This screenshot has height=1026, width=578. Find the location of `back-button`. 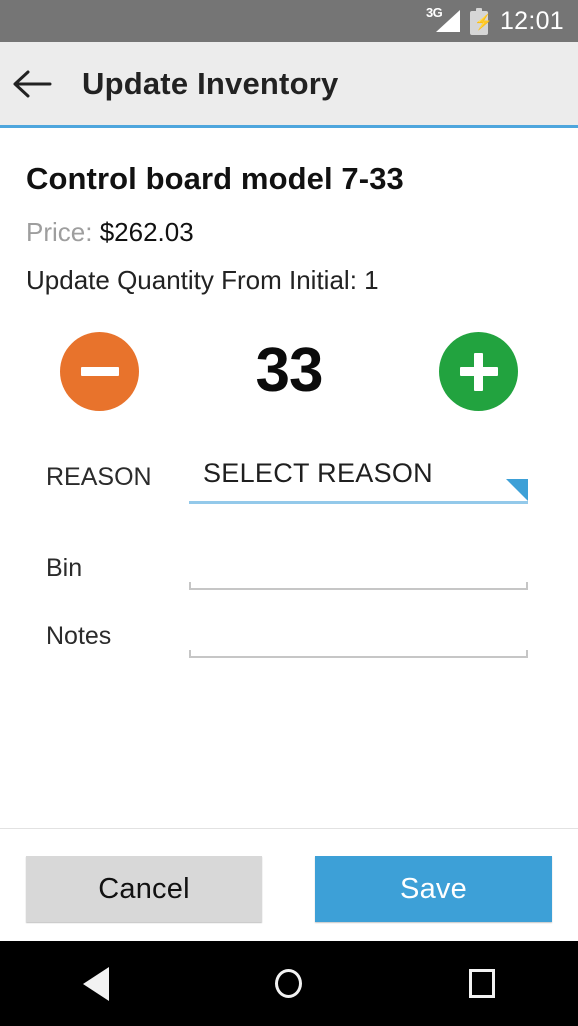

back-button is located at coordinates (32, 83).